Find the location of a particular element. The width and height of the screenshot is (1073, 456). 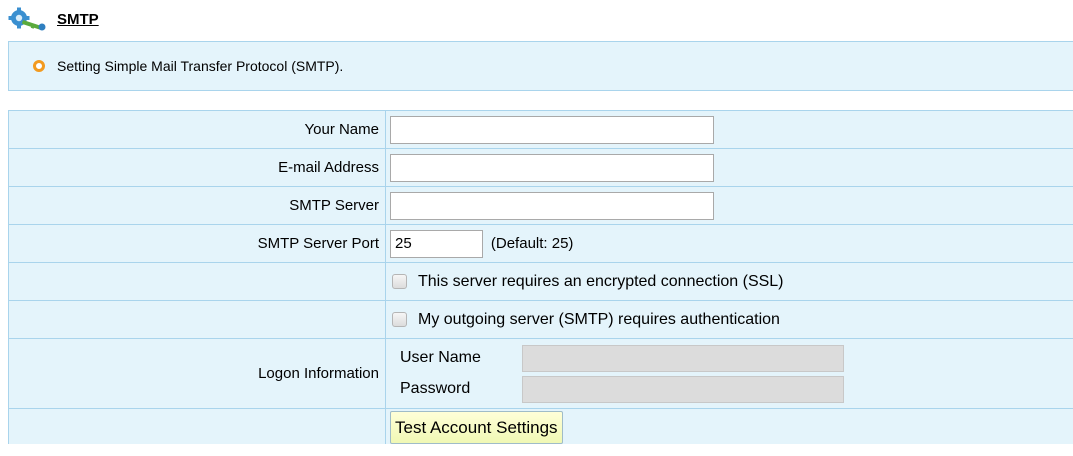

row-email-address: E-mail Address is located at coordinates (540, 167).